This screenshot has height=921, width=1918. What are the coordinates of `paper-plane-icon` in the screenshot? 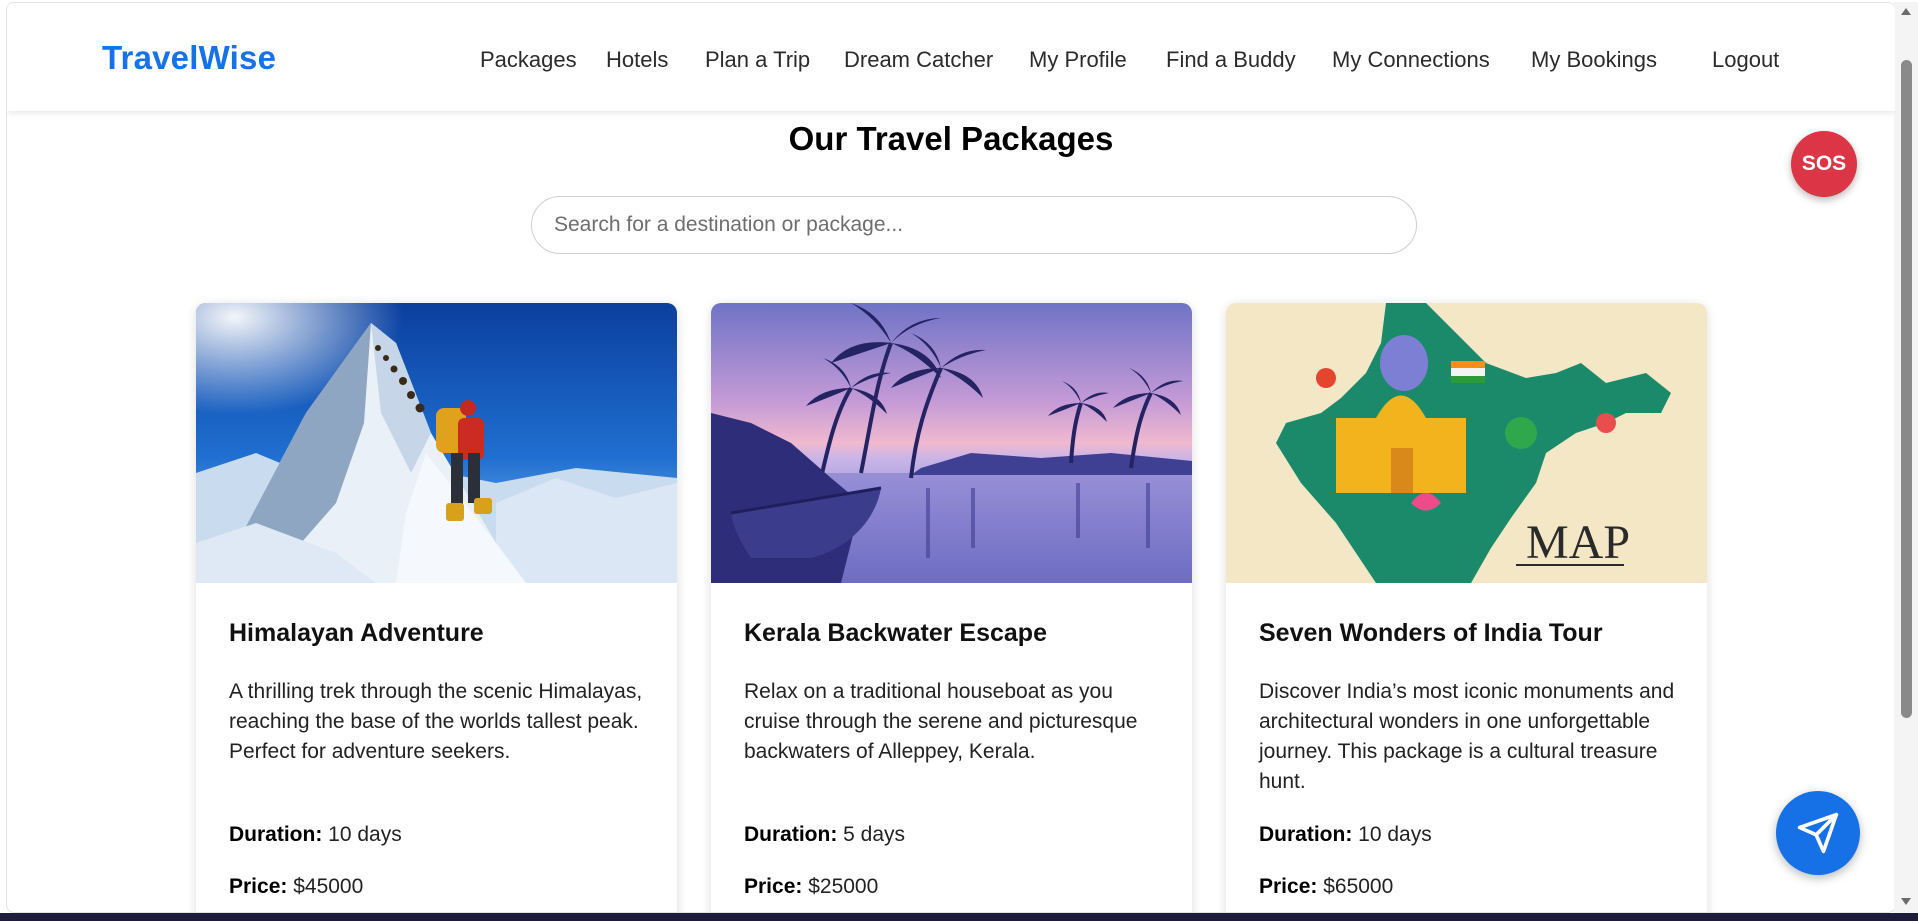 It's located at (1818, 833).